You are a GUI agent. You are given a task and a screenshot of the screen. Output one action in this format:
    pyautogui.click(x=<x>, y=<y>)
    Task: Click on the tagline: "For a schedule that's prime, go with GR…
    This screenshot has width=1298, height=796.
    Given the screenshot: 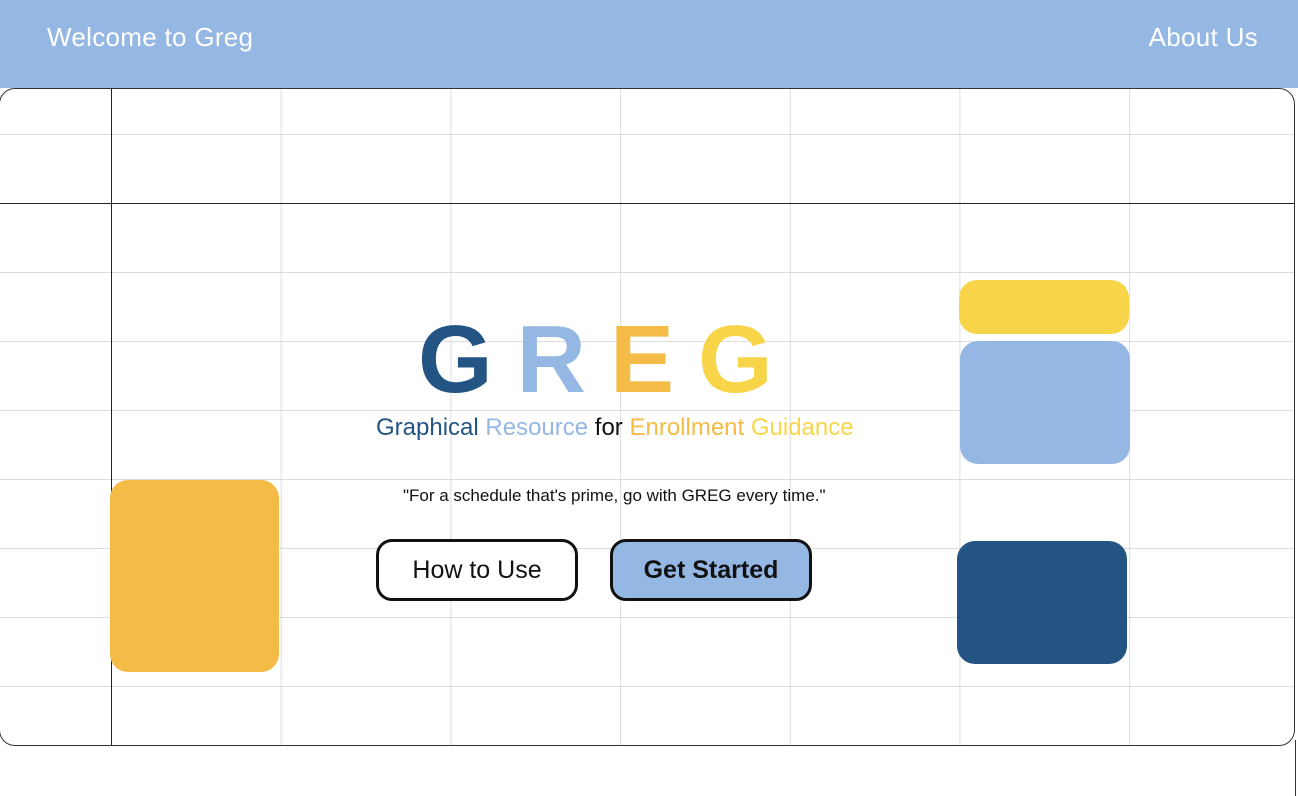 What is the action you would take?
    pyautogui.click(x=614, y=495)
    